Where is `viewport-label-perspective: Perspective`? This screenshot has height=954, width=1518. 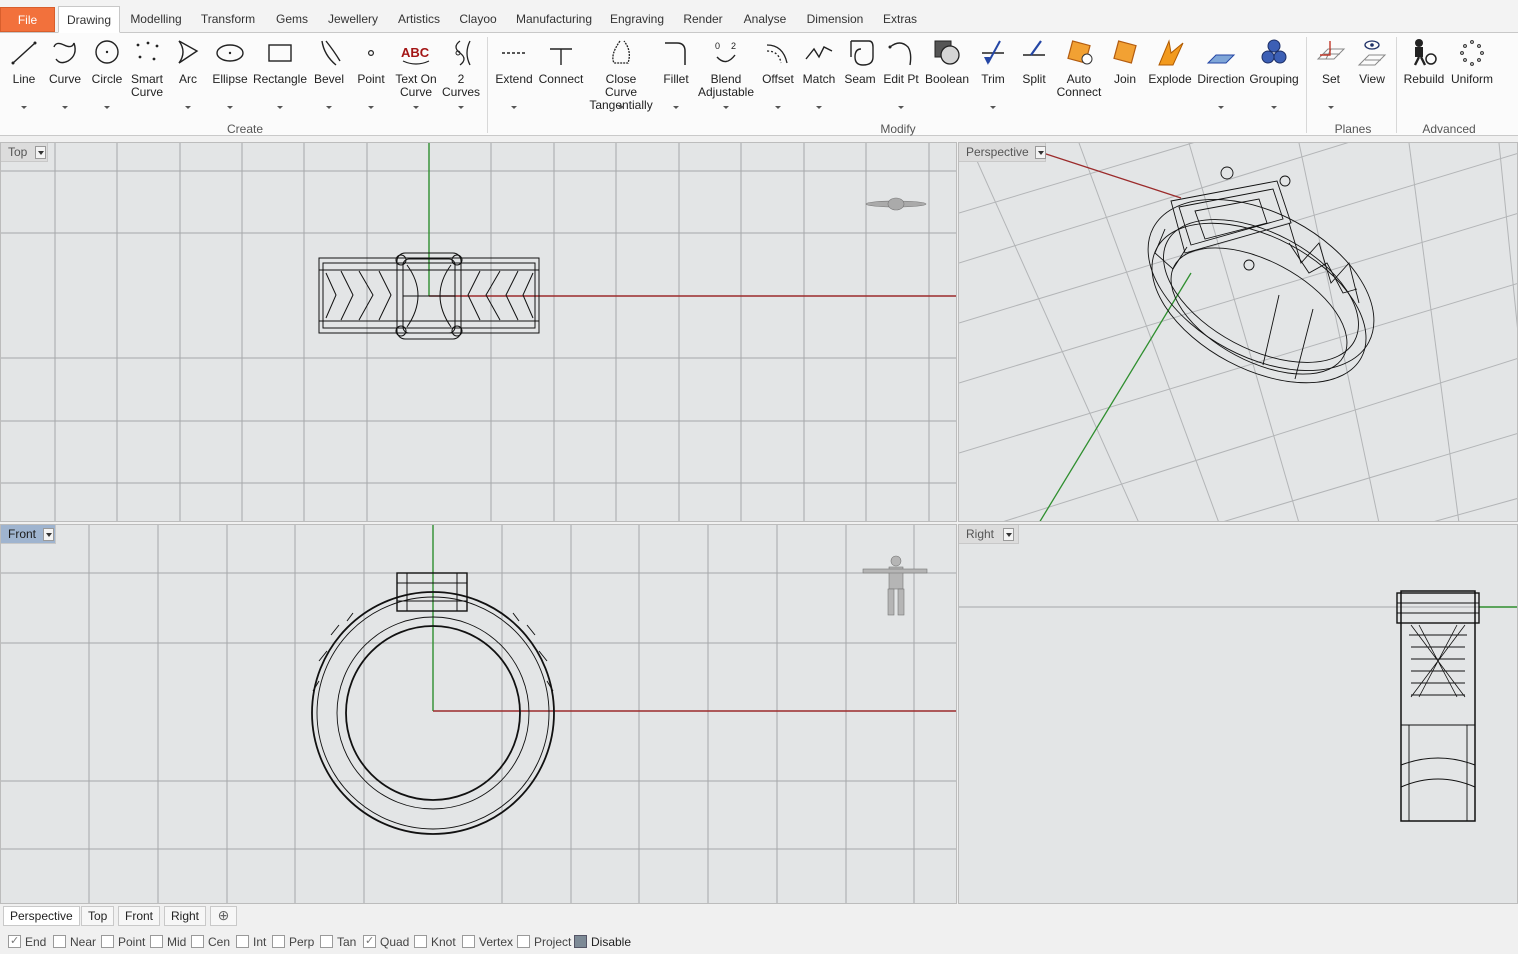
viewport-label-perspective: Perspective is located at coordinates (1002, 152).